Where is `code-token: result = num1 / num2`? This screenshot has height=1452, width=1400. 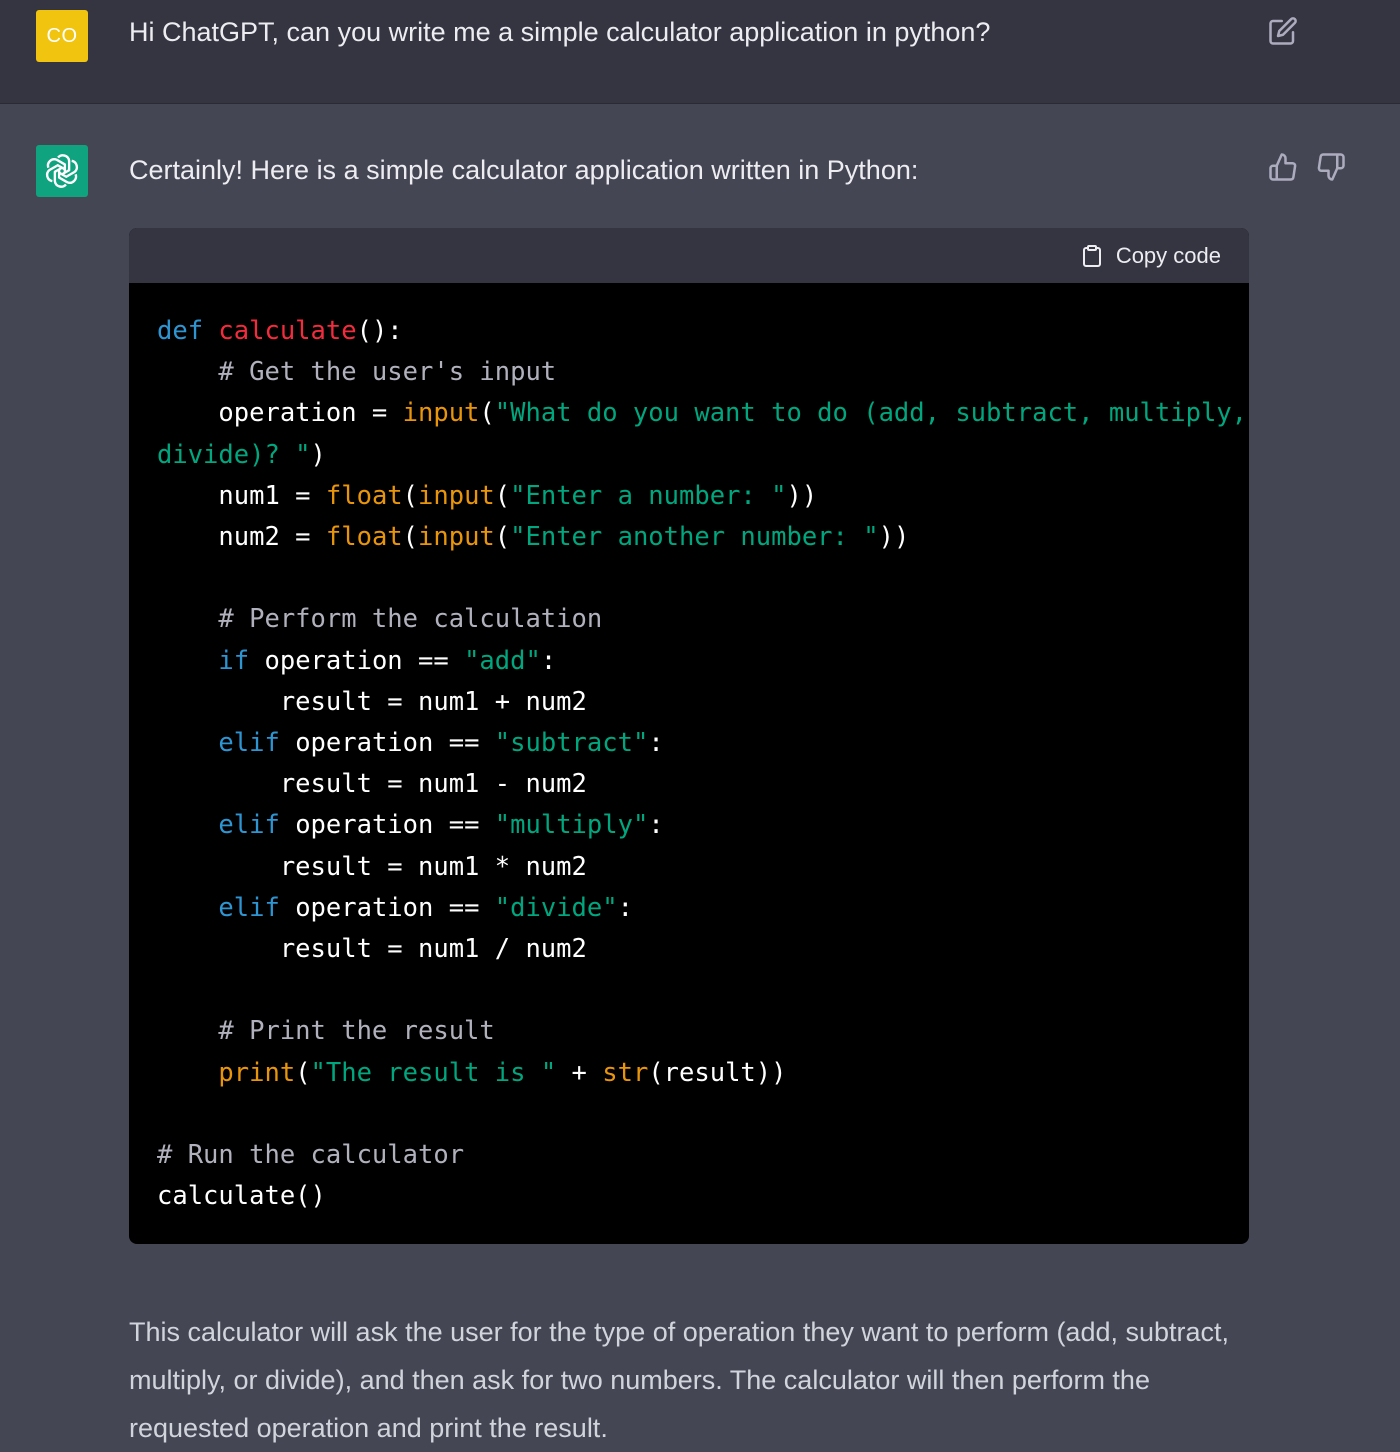 code-token: result = num1 / num2 is located at coordinates (372, 949).